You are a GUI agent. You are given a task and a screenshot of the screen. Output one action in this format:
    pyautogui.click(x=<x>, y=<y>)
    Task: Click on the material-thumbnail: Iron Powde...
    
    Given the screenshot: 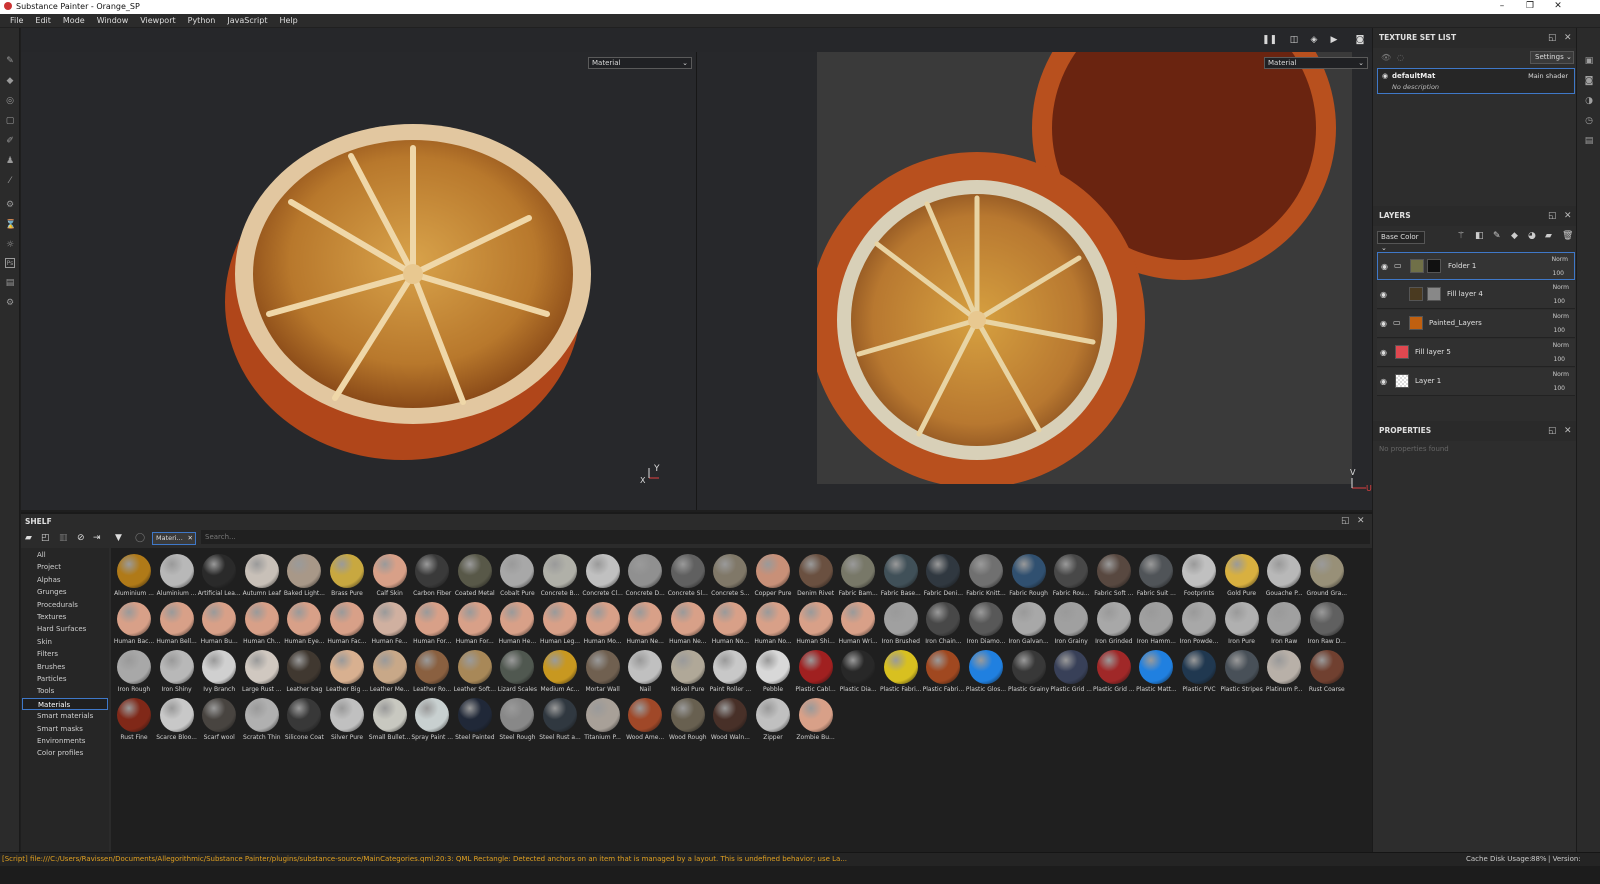 What is the action you would take?
    pyautogui.click(x=1199, y=624)
    